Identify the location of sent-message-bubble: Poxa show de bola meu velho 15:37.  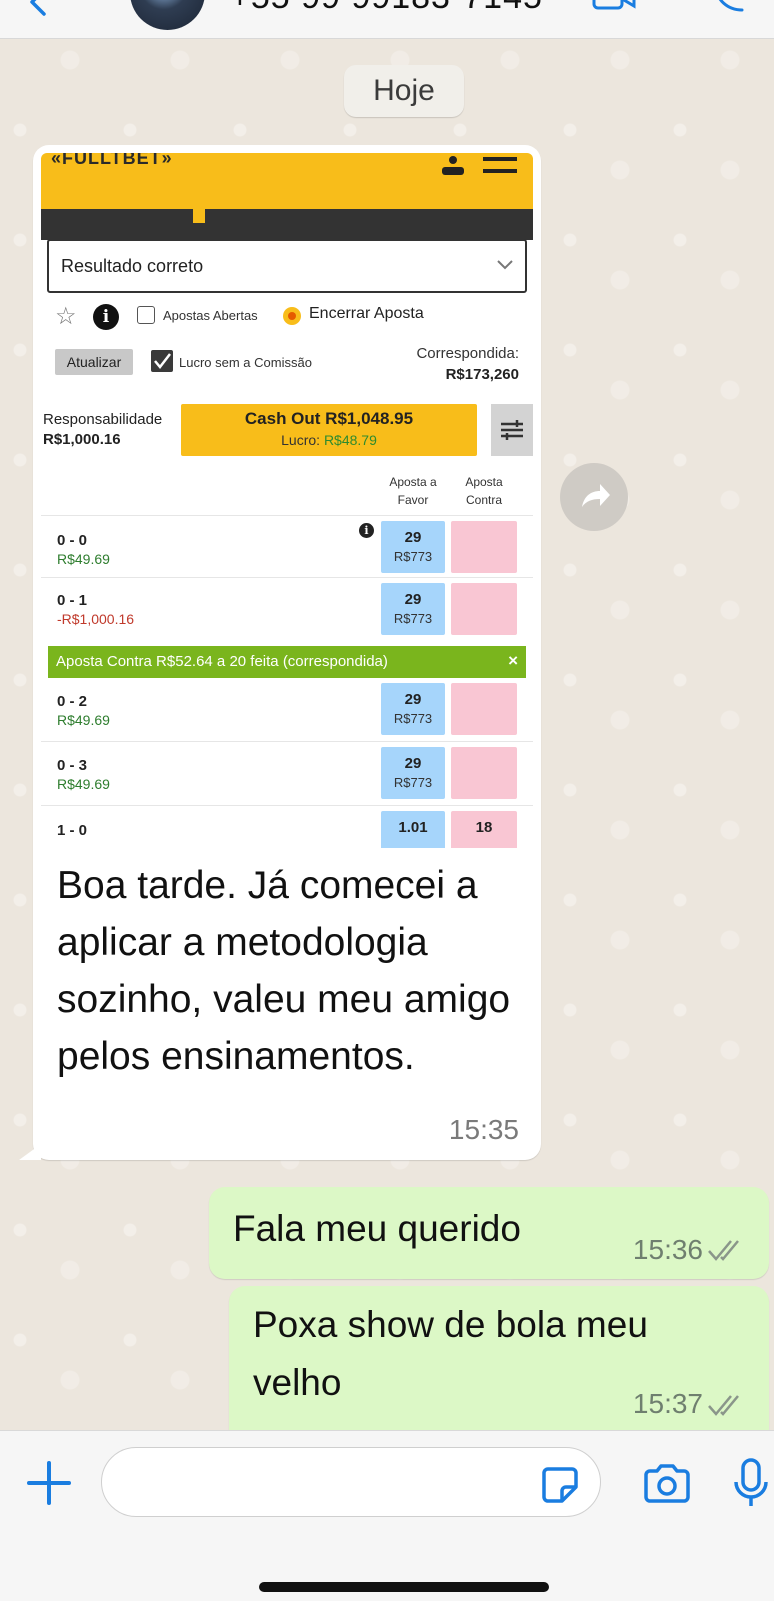
(499, 1361).